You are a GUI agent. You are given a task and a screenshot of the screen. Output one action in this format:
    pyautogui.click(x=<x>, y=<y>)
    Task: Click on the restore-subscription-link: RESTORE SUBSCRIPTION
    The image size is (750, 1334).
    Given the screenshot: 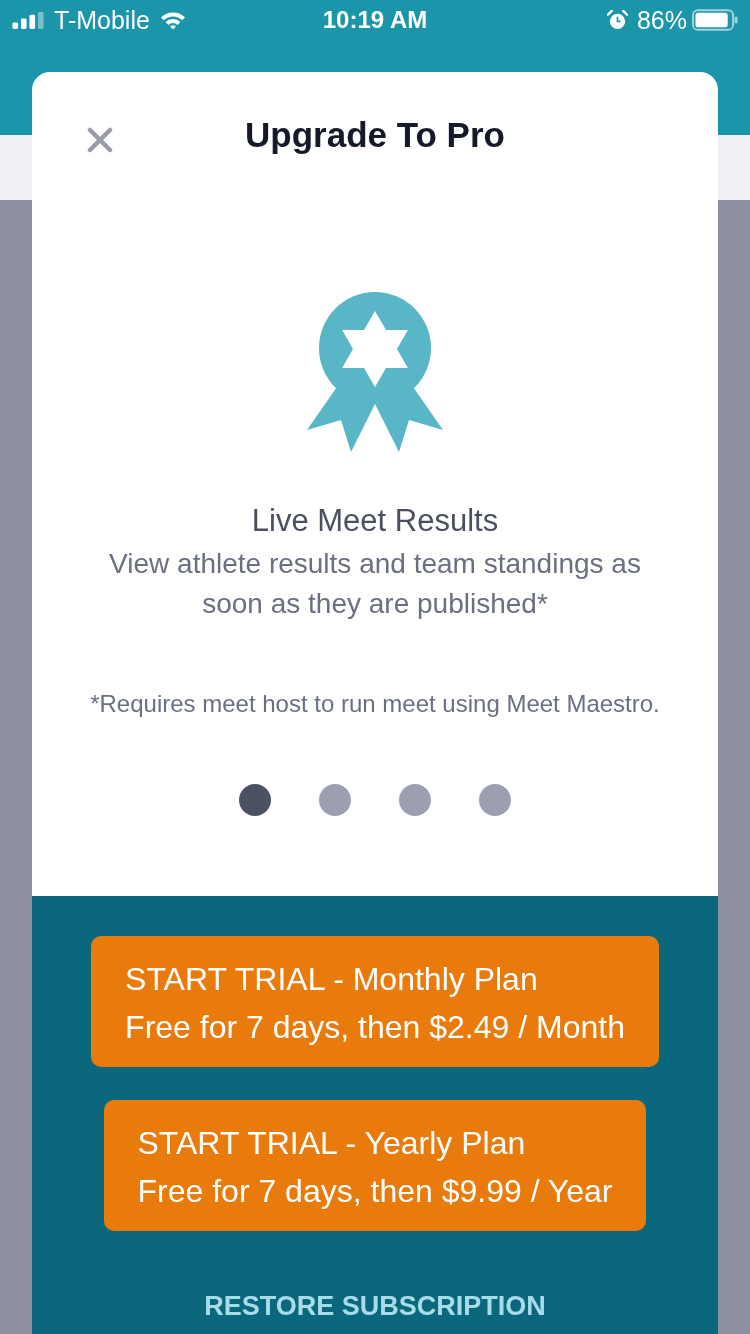 What is the action you would take?
    pyautogui.click(x=375, y=1306)
    